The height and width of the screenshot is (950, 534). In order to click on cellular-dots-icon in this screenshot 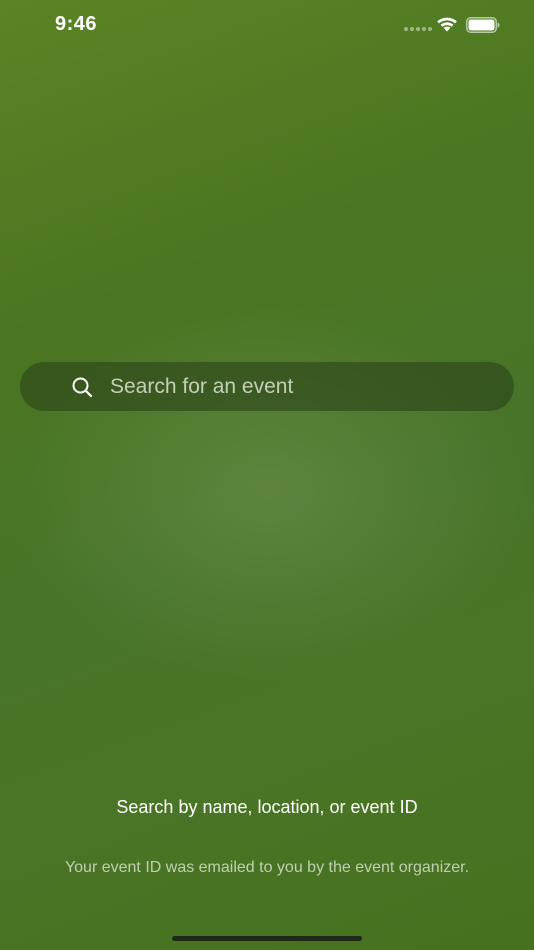, I will do `click(418, 29)`.